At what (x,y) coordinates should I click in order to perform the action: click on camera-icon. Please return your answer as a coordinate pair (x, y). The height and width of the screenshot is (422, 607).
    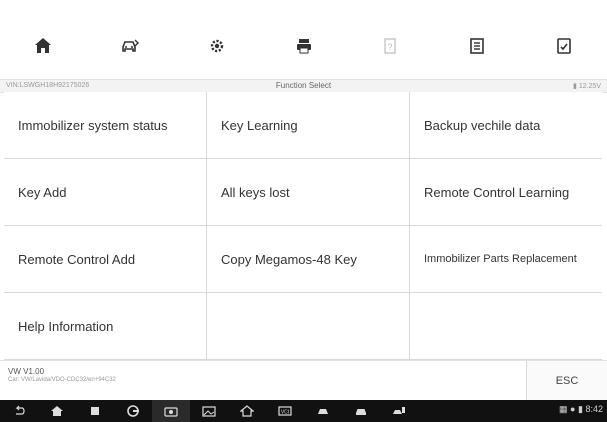
    Looking at the image, I should click on (171, 412).